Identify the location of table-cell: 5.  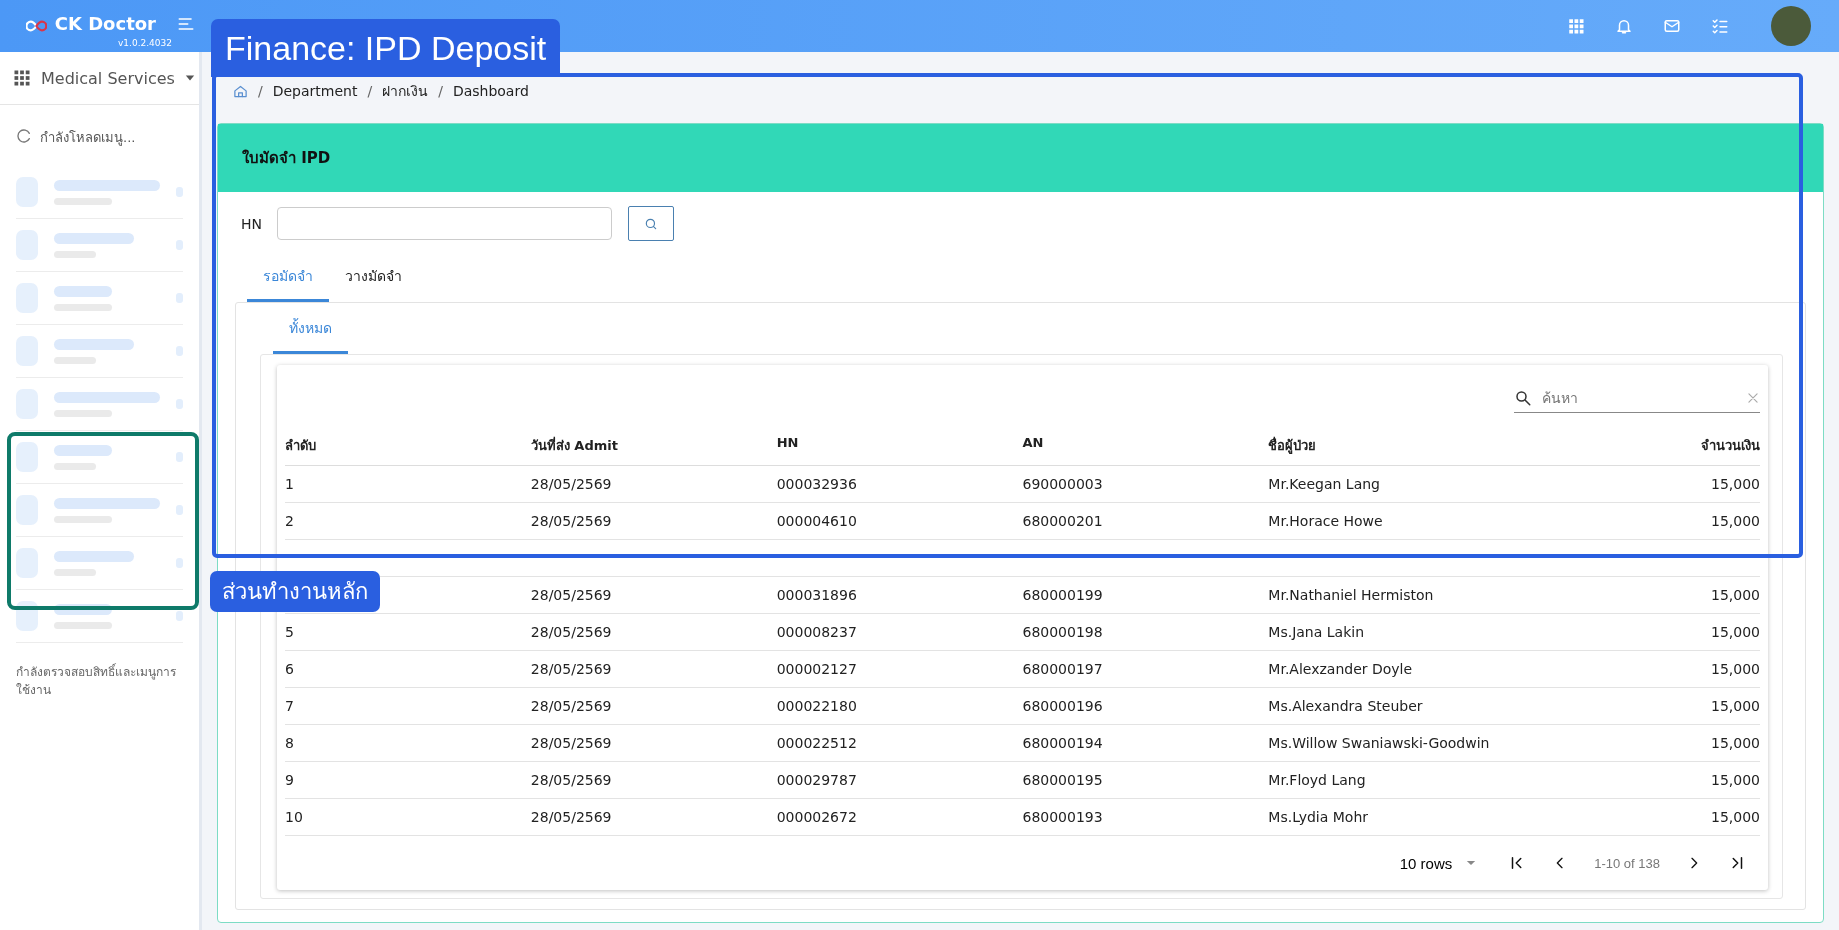
(289, 632).